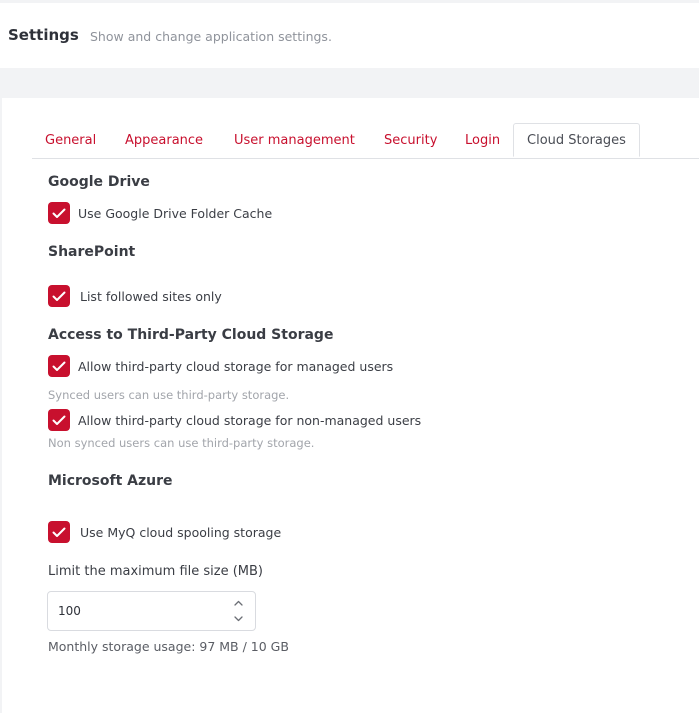  What do you see at coordinates (175, 213) in the screenshot?
I see `google-drive-cache-label: Use Google Drive Folder Cache` at bounding box center [175, 213].